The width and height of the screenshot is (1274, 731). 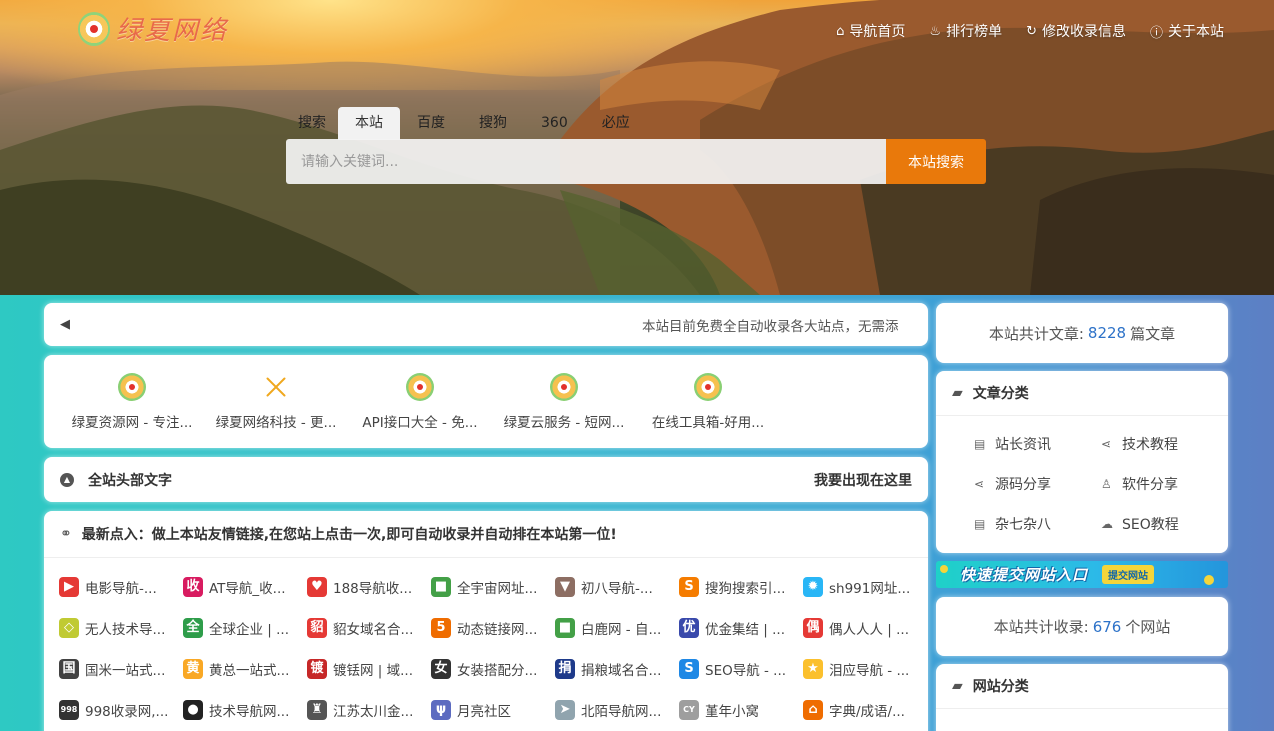 I want to click on site-favicon-icon: ψ, so click(x=441, y=709).